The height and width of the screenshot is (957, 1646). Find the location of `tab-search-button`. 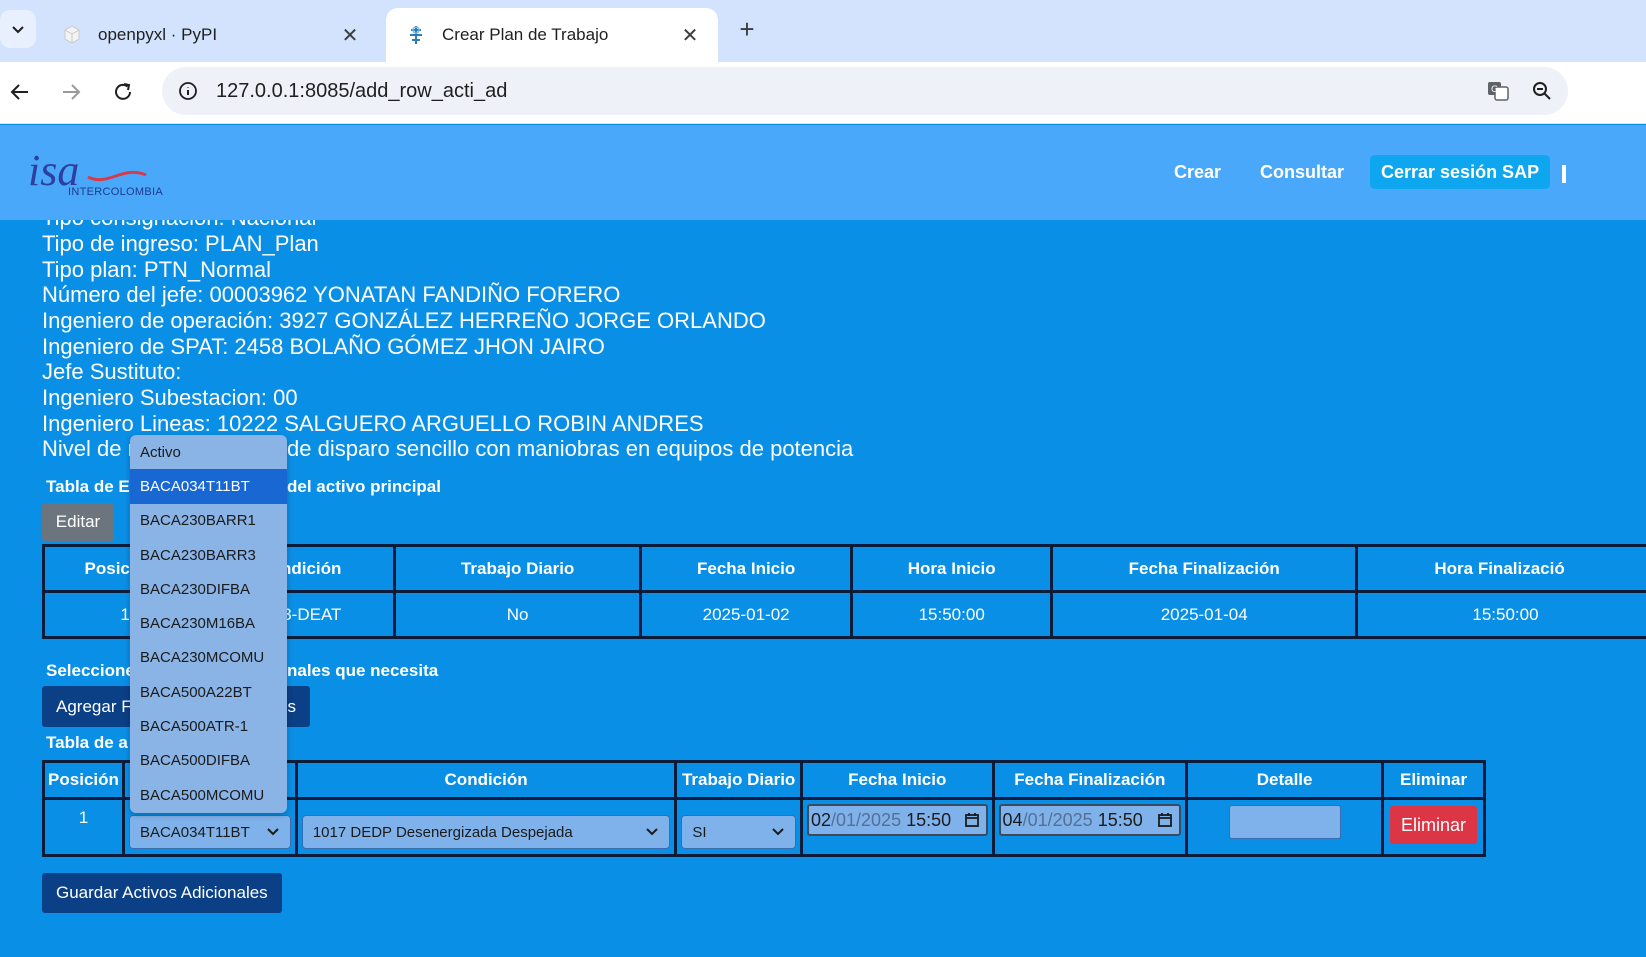

tab-search-button is located at coordinates (18, 29).